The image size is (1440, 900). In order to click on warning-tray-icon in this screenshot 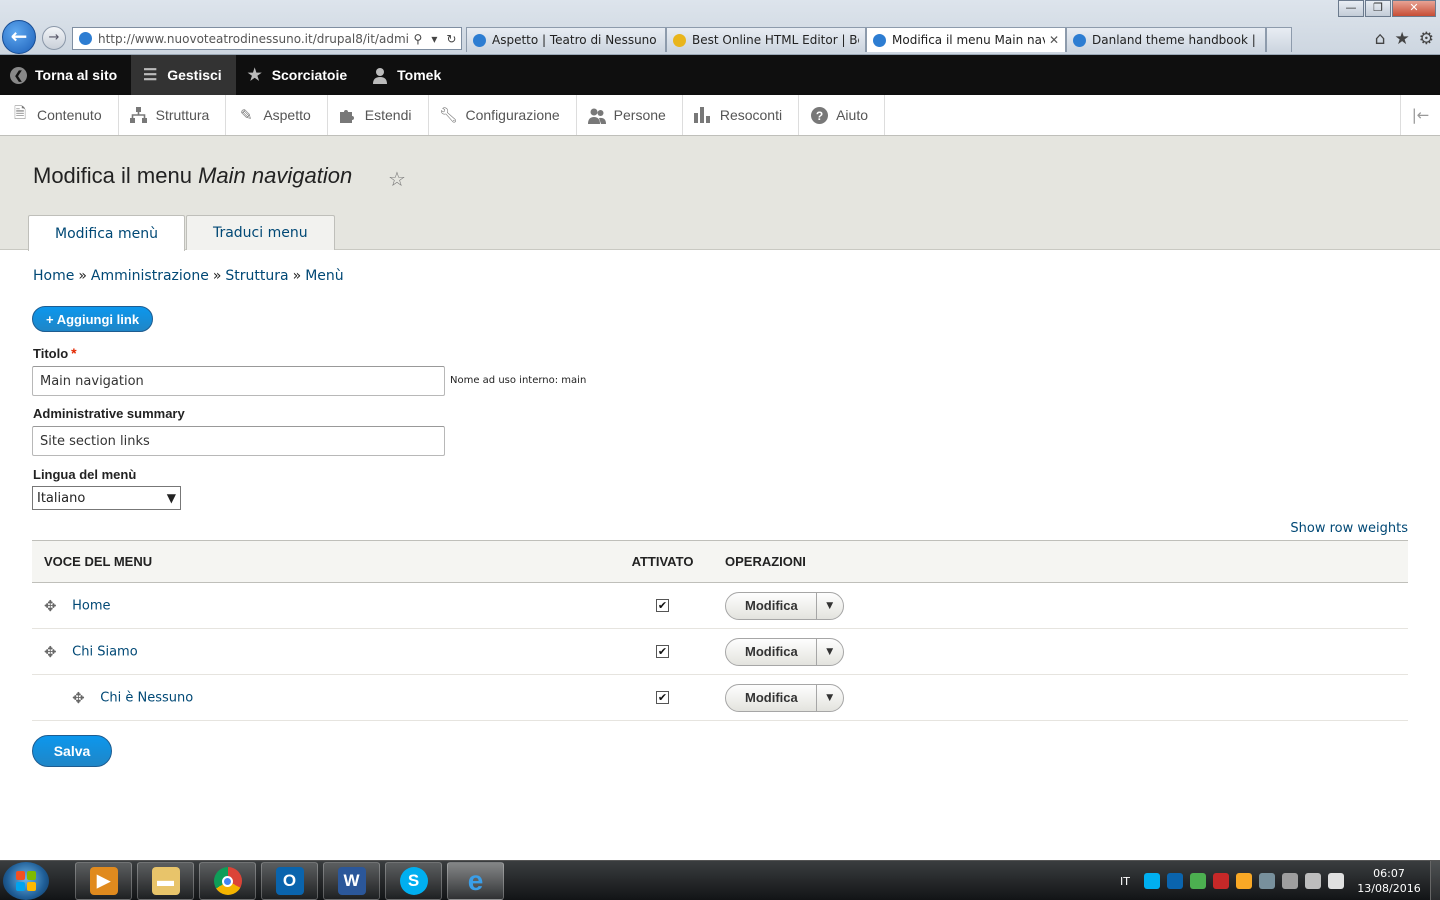, I will do `click(1244, 881)`.